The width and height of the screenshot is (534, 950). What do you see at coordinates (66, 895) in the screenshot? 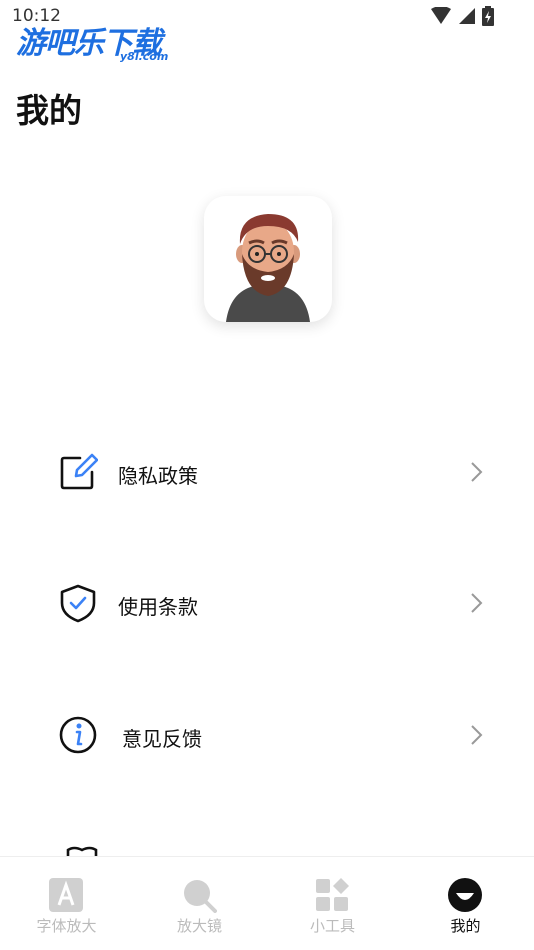
I see `font-a-icon` at bounding box center [66, 895].